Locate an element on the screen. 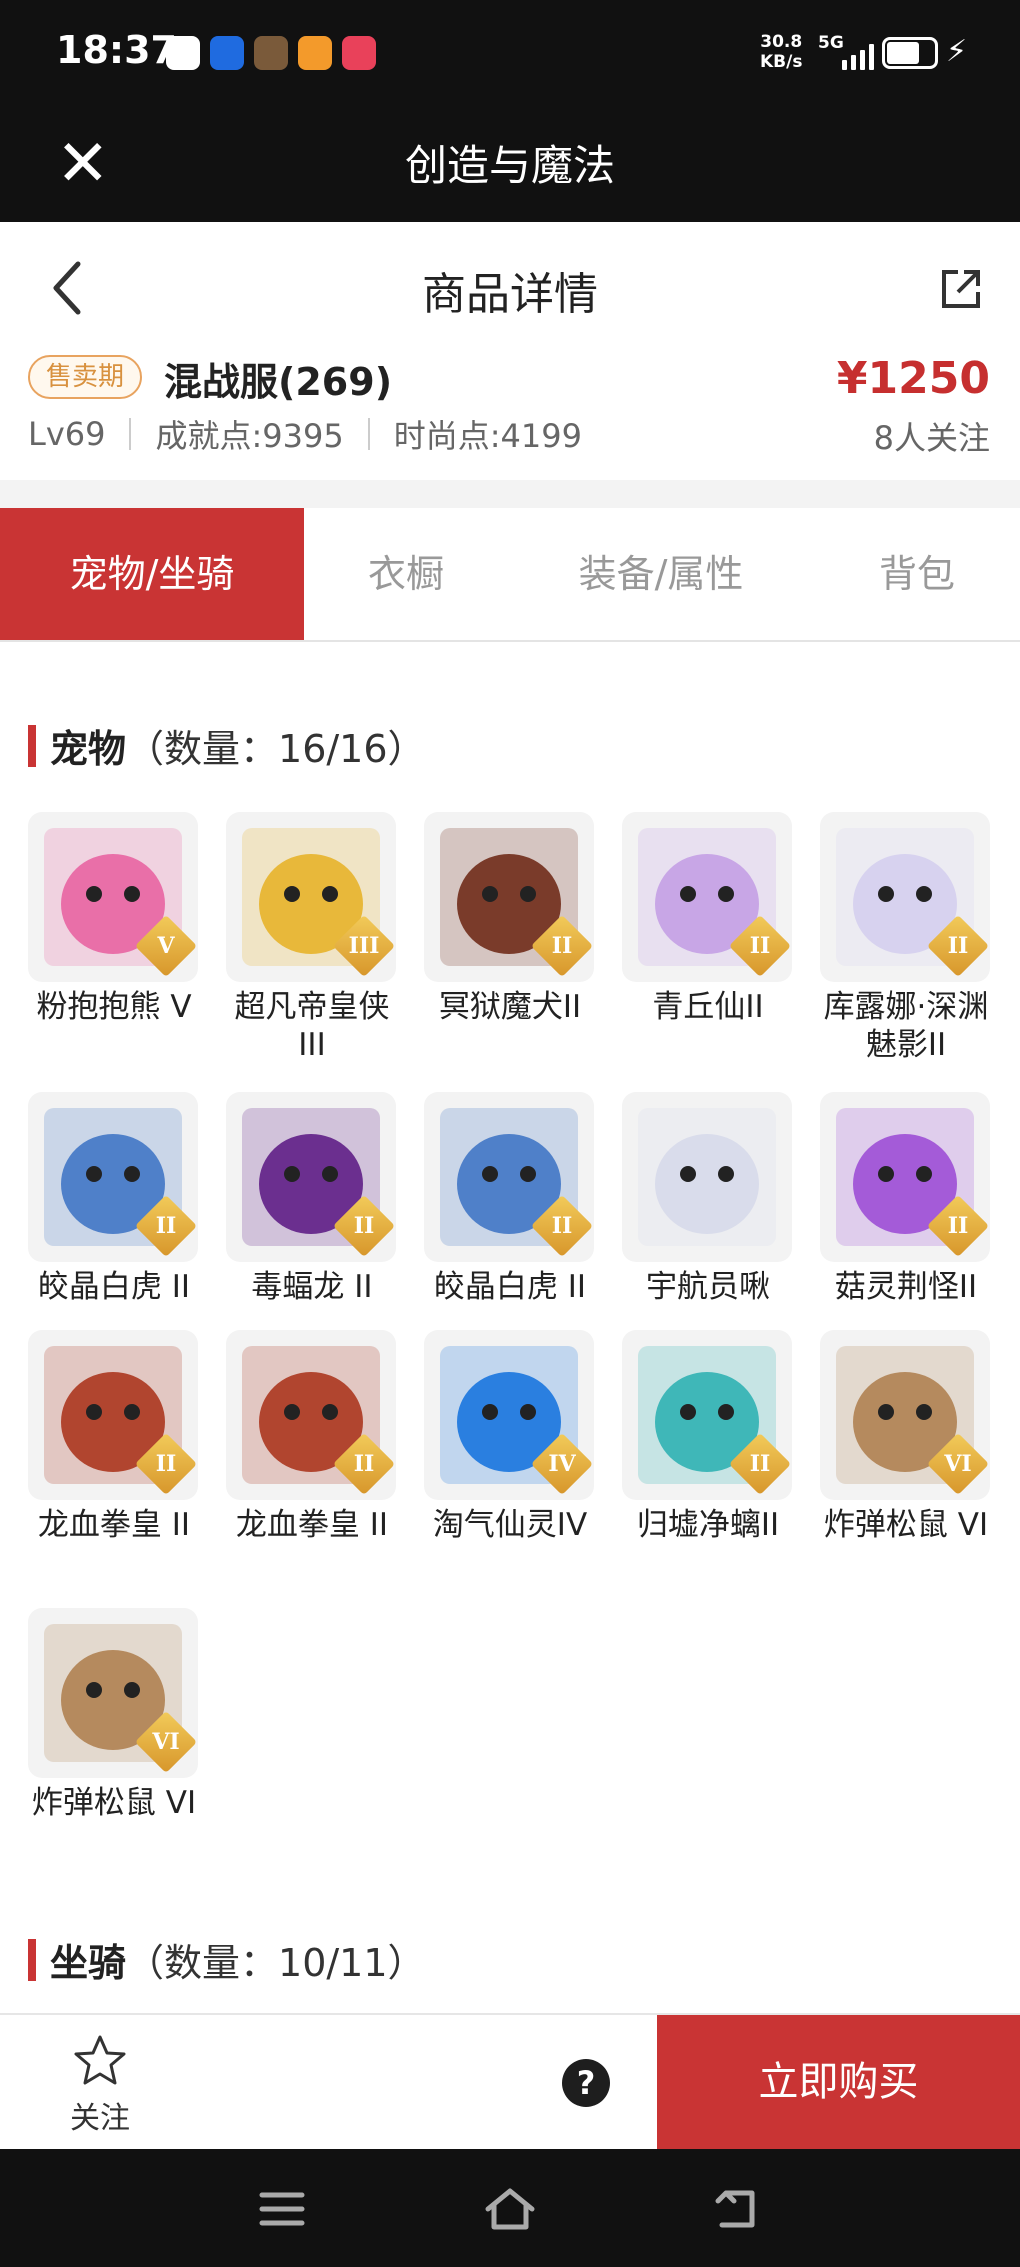 The width and height of the screenshot is (1020, 2267). star-icon is located at coordinates (100, 2060).